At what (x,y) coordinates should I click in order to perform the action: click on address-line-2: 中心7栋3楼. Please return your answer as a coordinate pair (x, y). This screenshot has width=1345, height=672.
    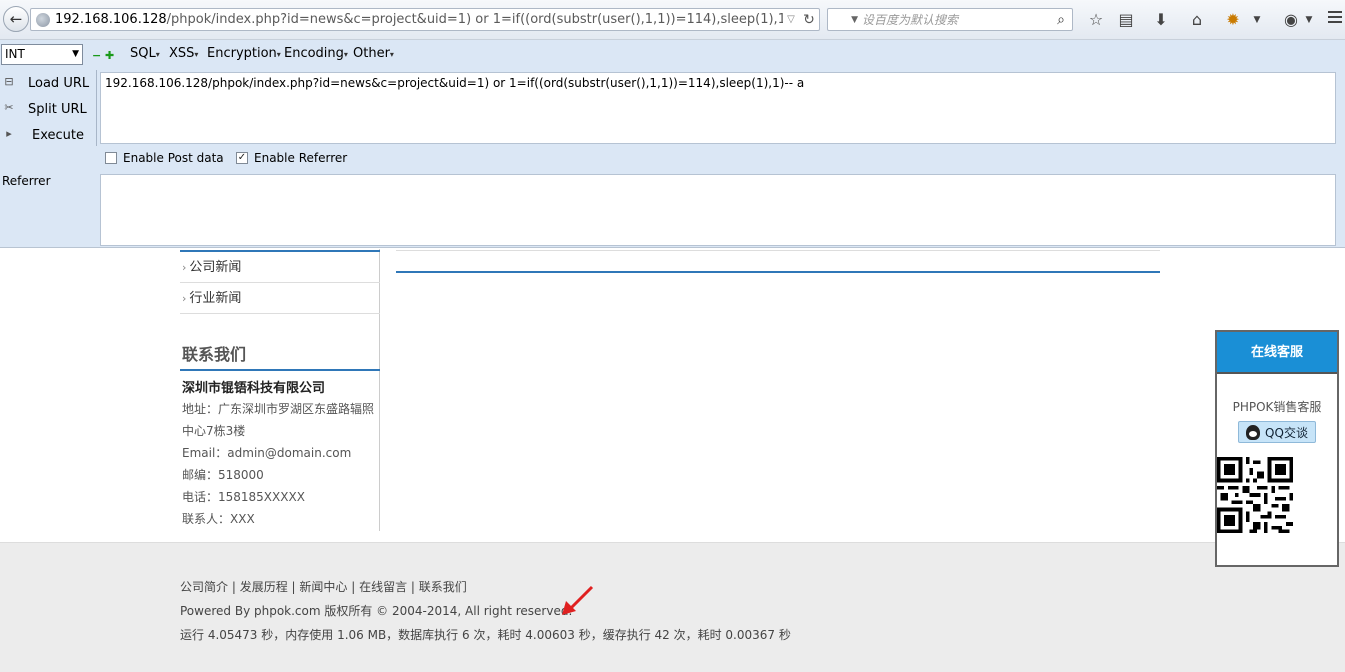
    Looking at the image, I should click on (214, 431).